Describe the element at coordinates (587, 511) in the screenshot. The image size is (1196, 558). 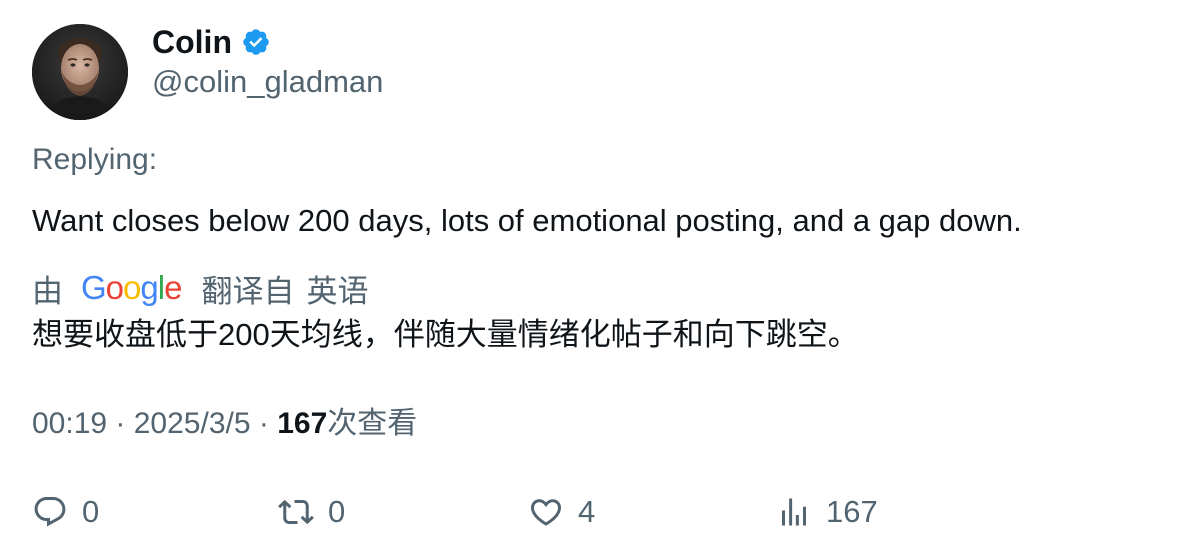
I see `like-count: 4` at that location.